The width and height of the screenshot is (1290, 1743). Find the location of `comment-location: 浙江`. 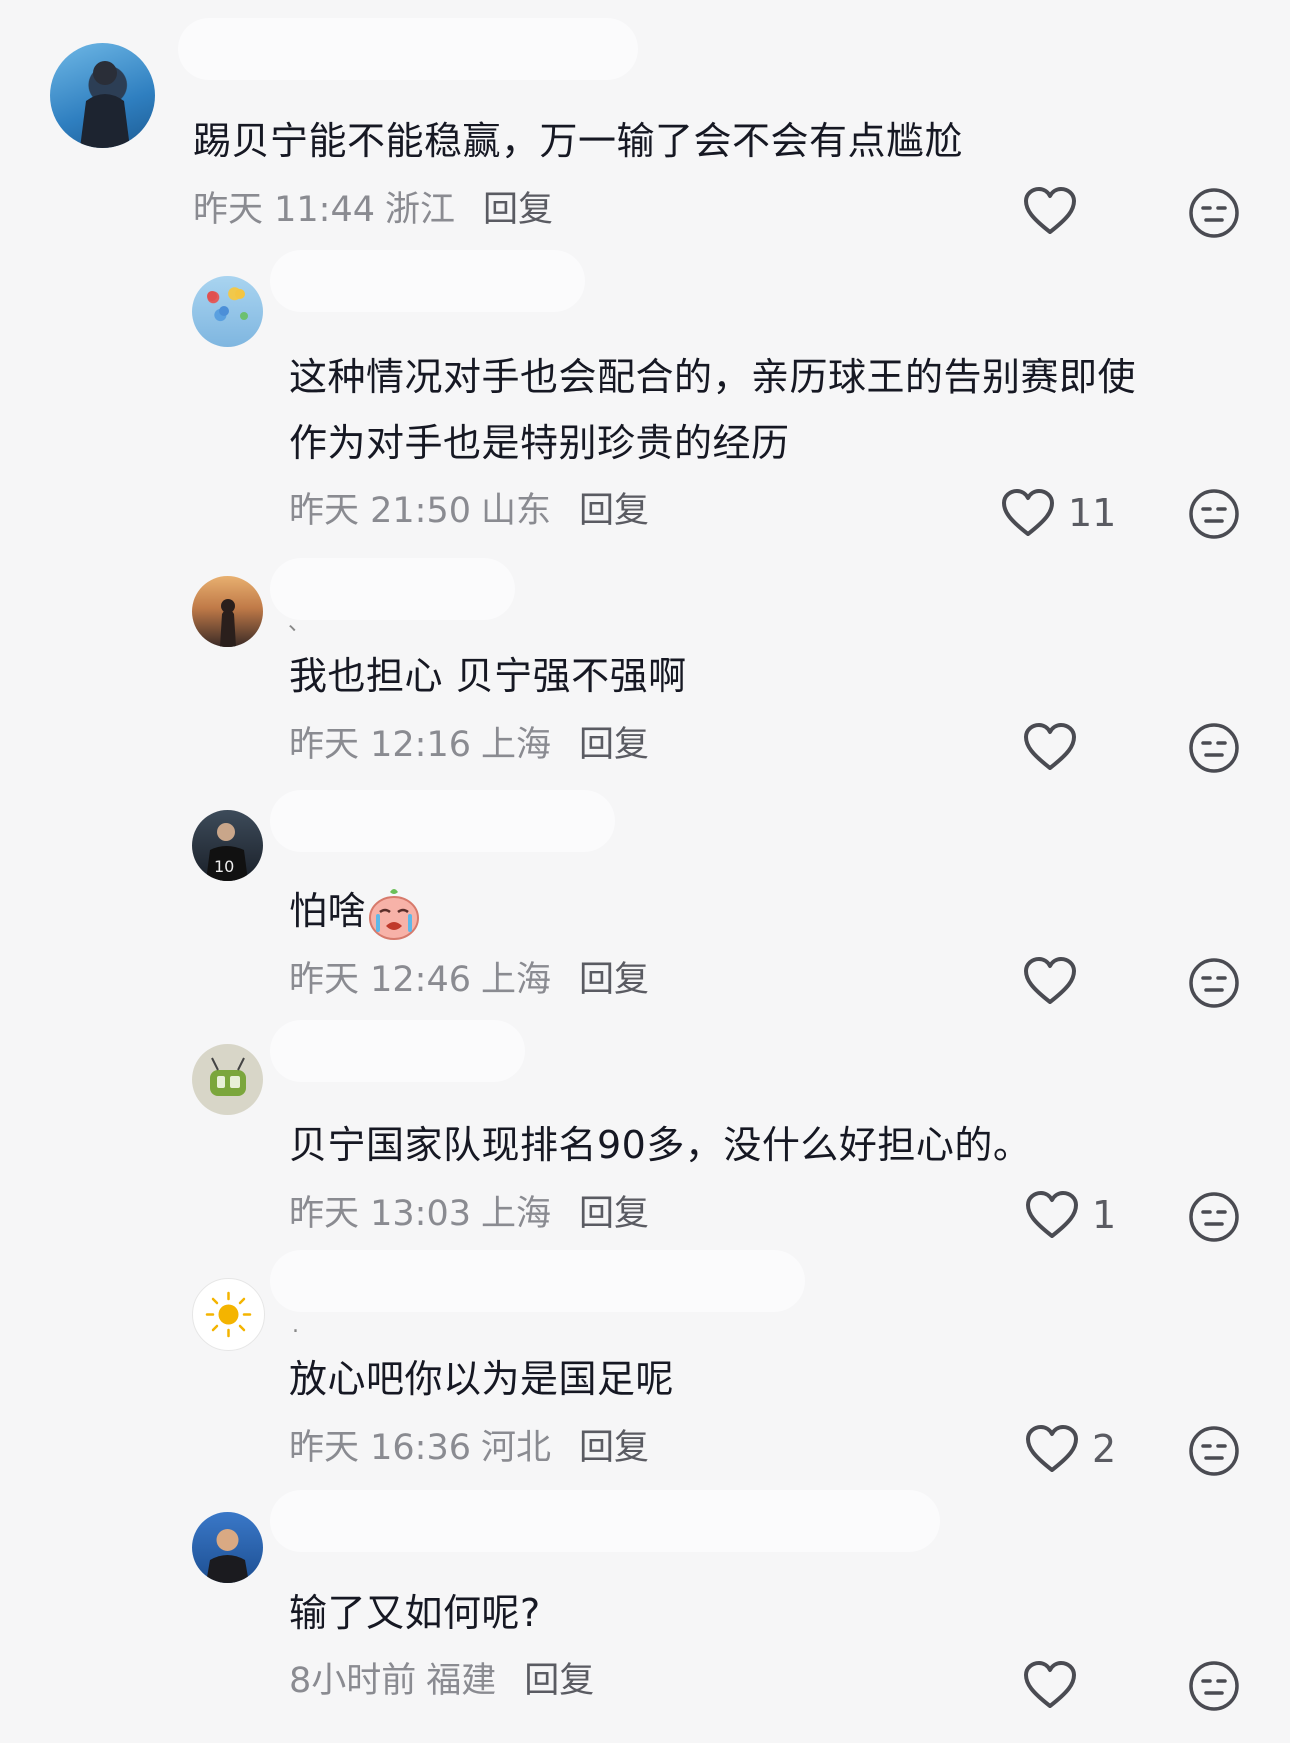

comment-location: 浙江 is located at coordinates (420, 210).